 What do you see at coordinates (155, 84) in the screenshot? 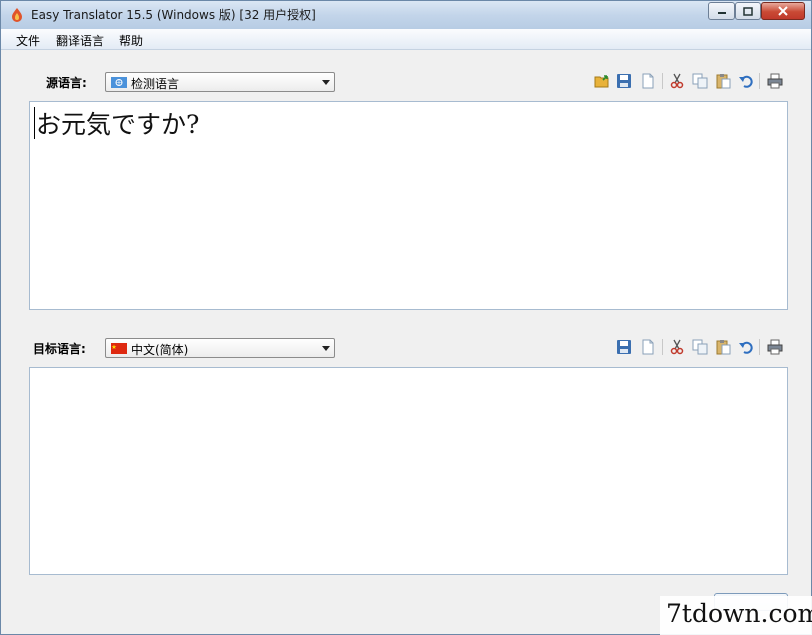
I see `source-language-value: 检测语言` at bounding box center [155, 84].